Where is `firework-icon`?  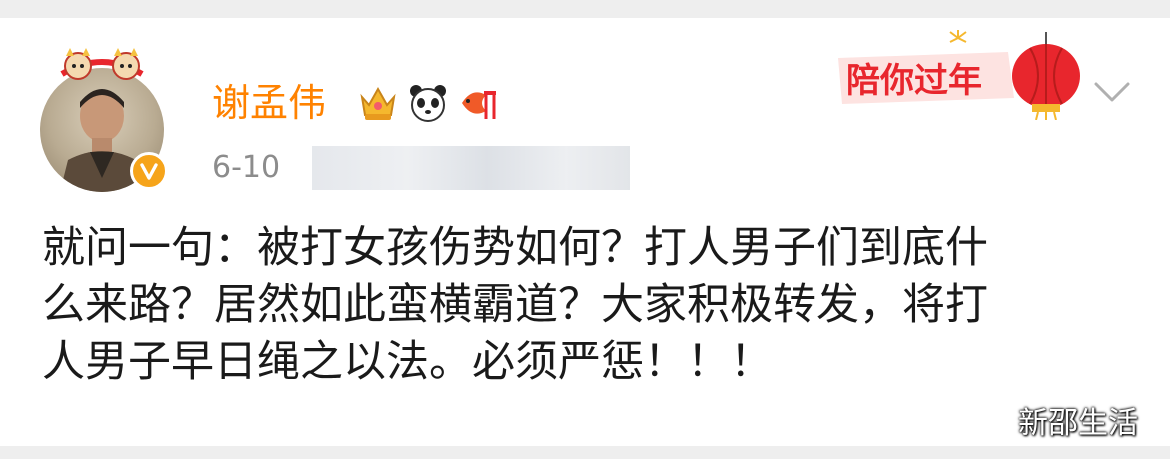 firework-icon is located at coordinates (958, 36).